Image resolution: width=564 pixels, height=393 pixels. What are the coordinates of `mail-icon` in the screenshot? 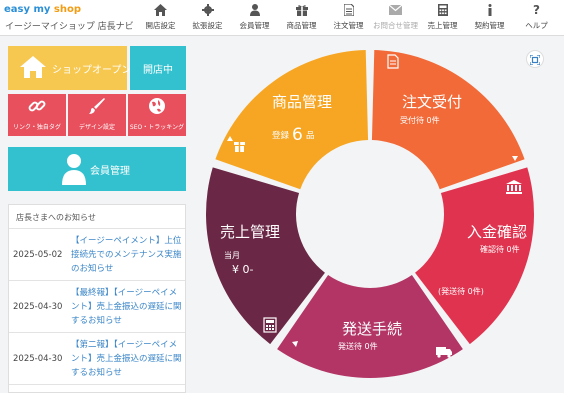 It's located at (395, 10).